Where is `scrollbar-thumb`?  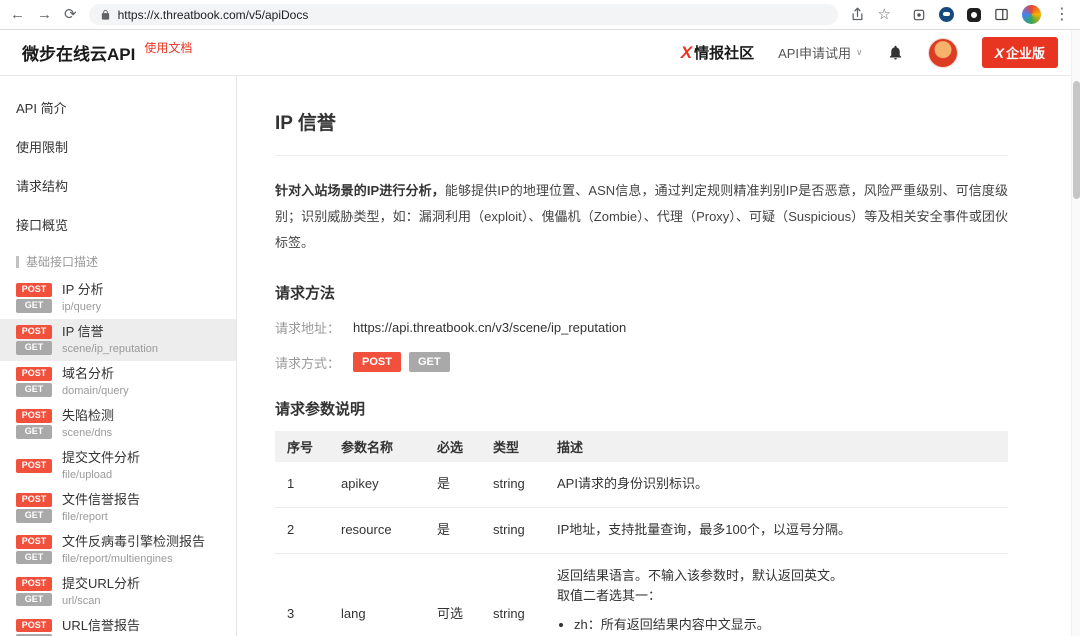
scrollbar-thumb is located at coordinates (1076, 140).